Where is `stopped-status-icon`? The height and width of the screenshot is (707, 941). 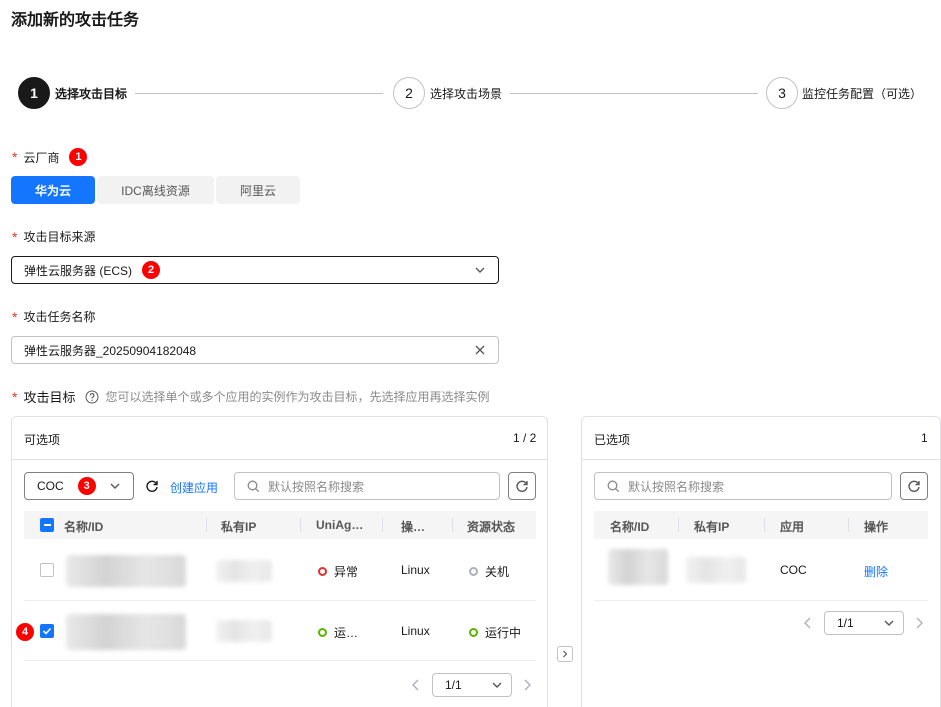 stopped-status-icon is located at coordinates (473, 571).